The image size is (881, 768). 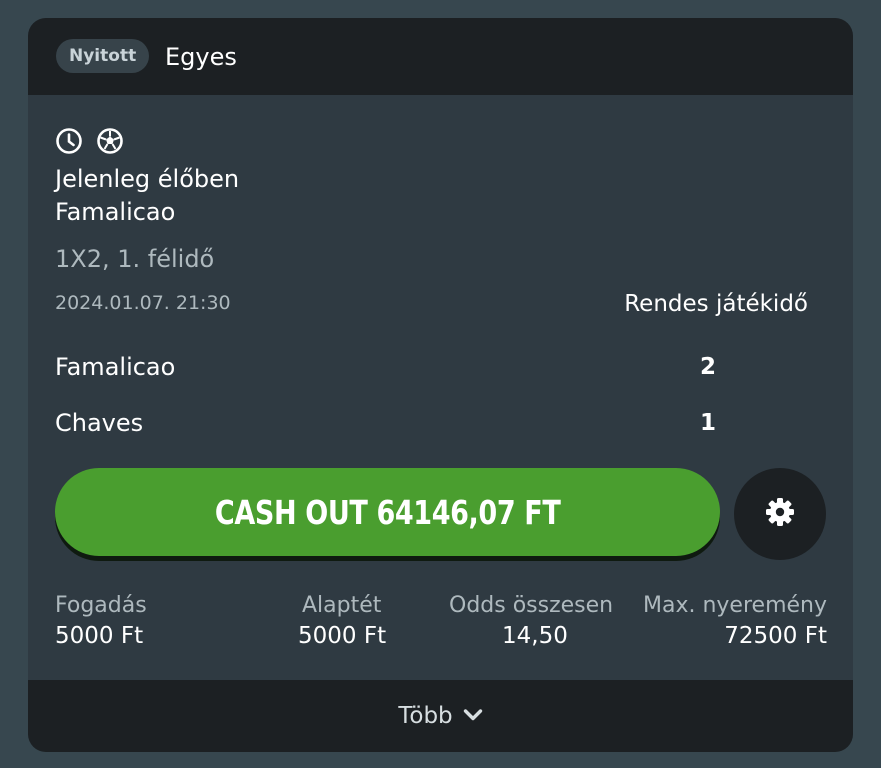 I want to click on event-datetime: 2024.01.07. 21:30, so click(x=143, y=303).